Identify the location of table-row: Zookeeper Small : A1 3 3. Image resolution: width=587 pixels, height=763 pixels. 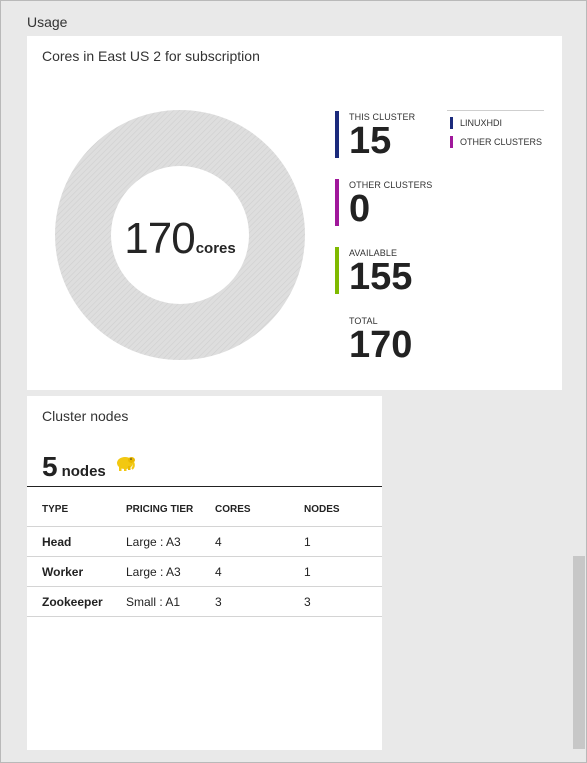
(204, 601).